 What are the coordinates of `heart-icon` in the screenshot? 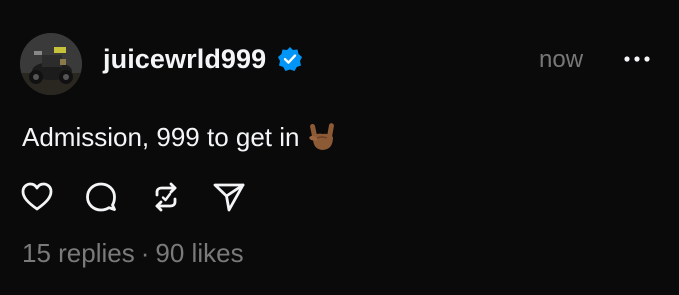 It's located at (37, 197).